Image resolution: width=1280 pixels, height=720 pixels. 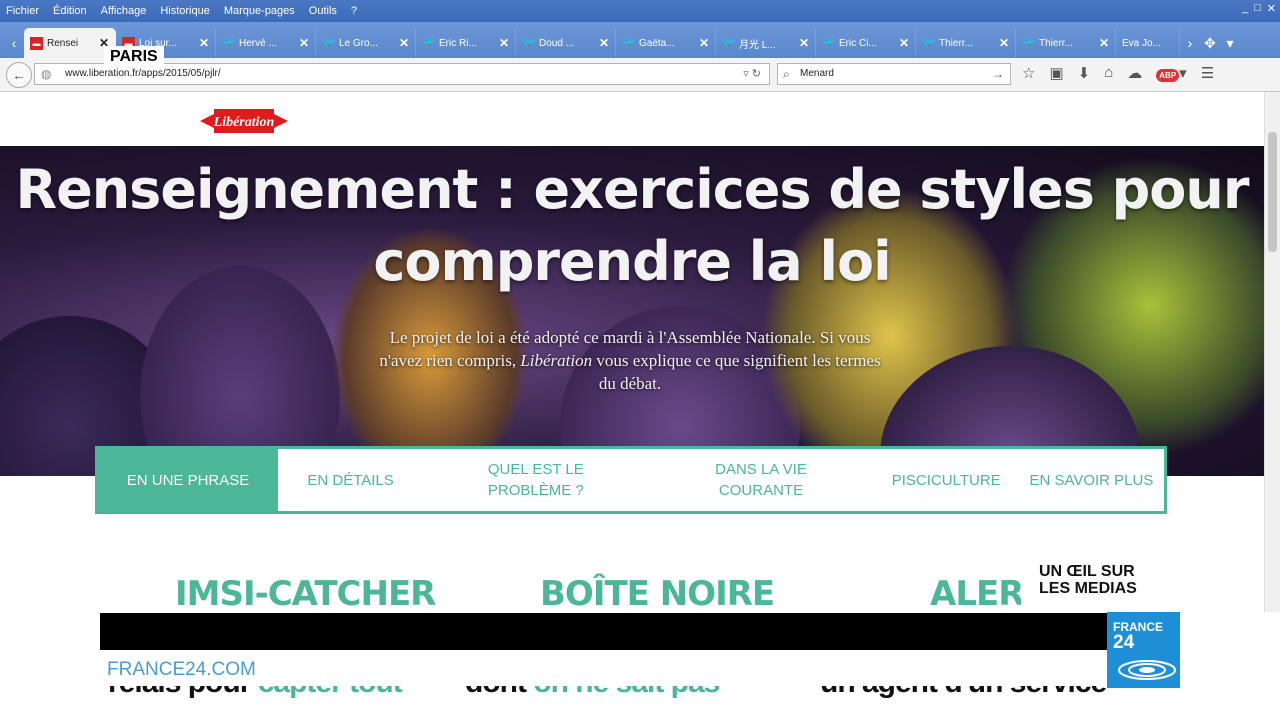 What do you see at coordinates (124, 11) in the screenshot?
I see `menu-affichage: Affichage` at bounding box center [124, 11].